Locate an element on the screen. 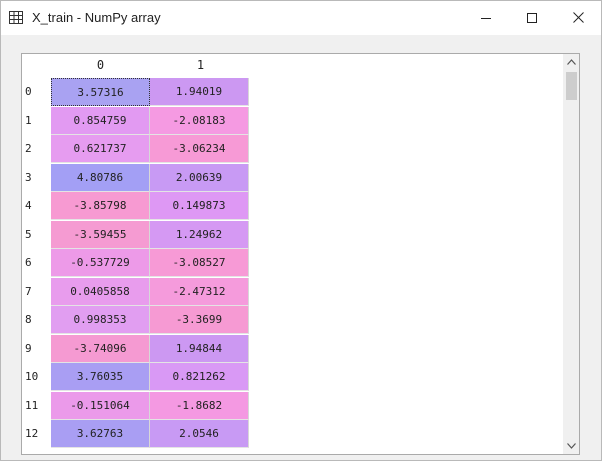  minimize-button is located at coordinates (486, 17).